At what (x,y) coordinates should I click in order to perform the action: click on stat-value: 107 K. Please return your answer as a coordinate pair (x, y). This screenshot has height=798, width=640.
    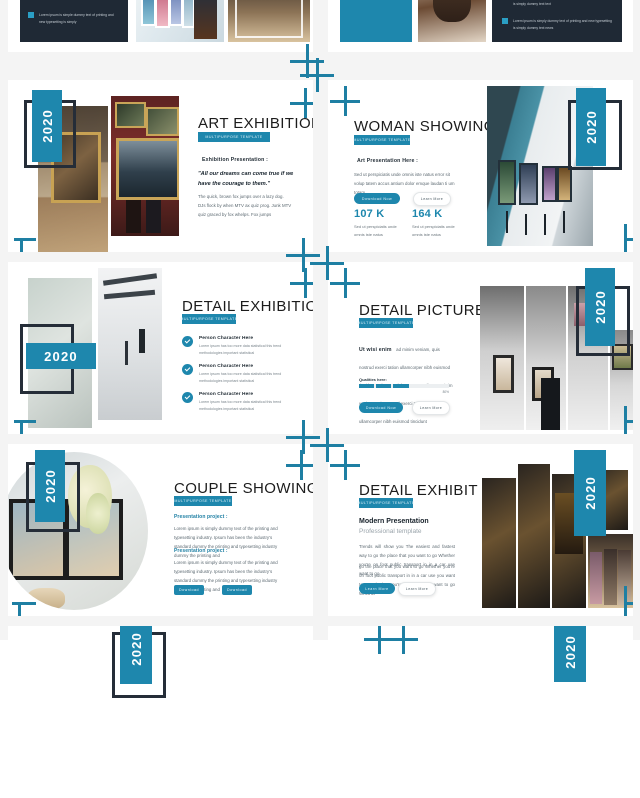
    Looking at the image, I should click on (369, 214).